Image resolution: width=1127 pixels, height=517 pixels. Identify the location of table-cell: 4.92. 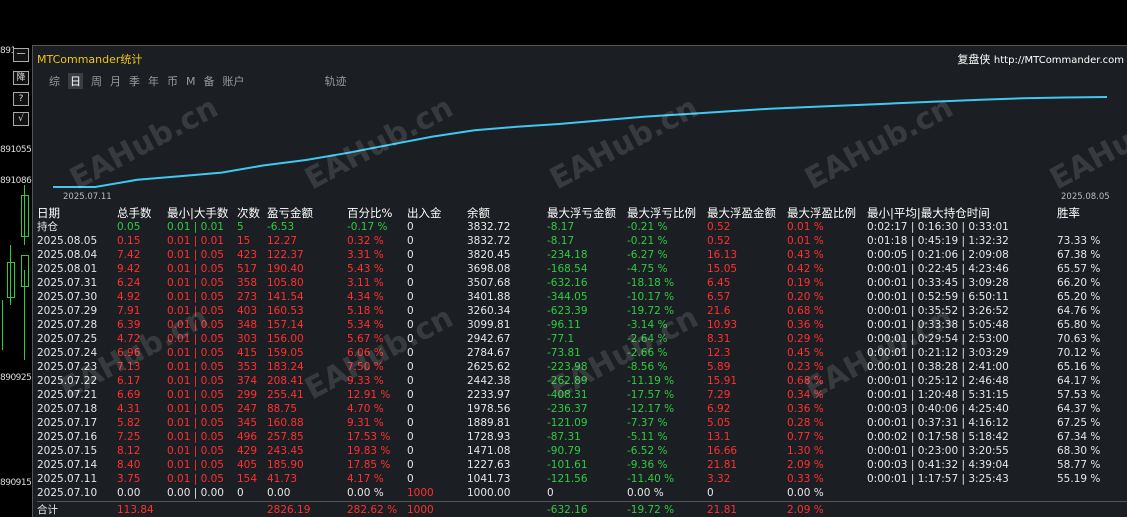
(129, 297).